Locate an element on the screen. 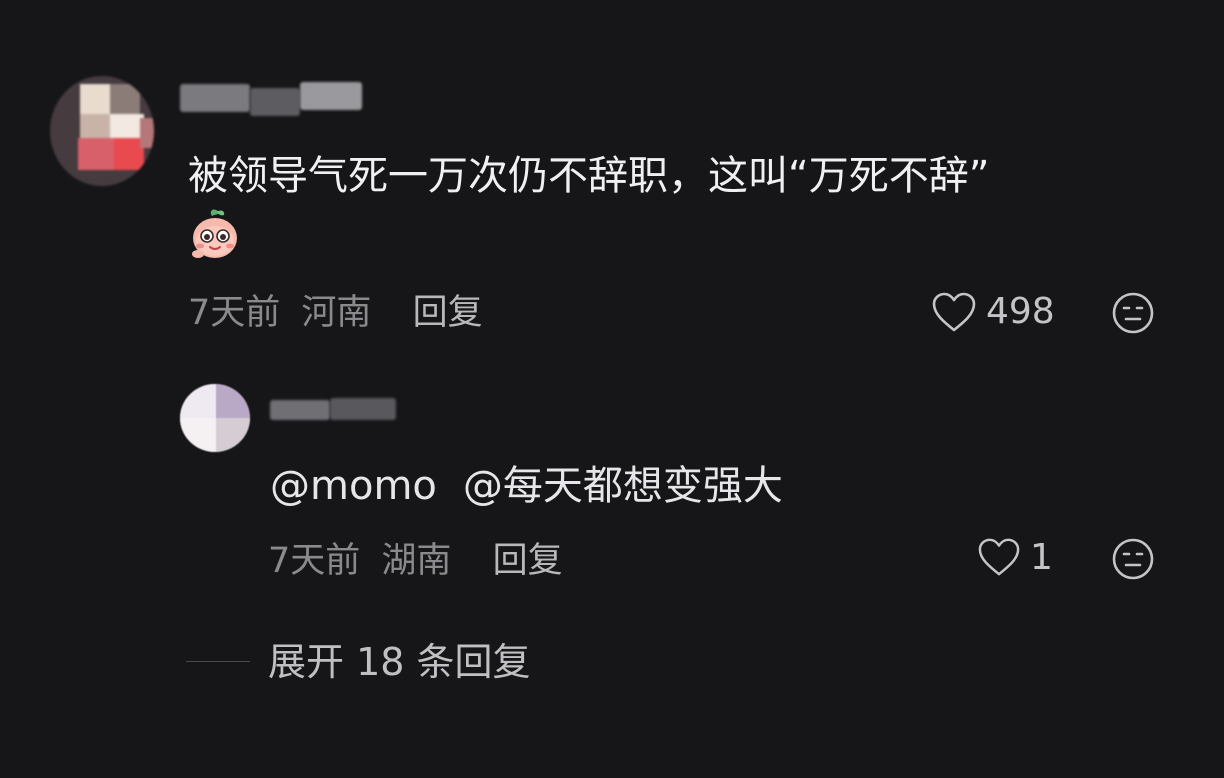 Image resolution: width=1224 pixels, height=778 pixels. dislike-button is located at coordinates (1133, 313).